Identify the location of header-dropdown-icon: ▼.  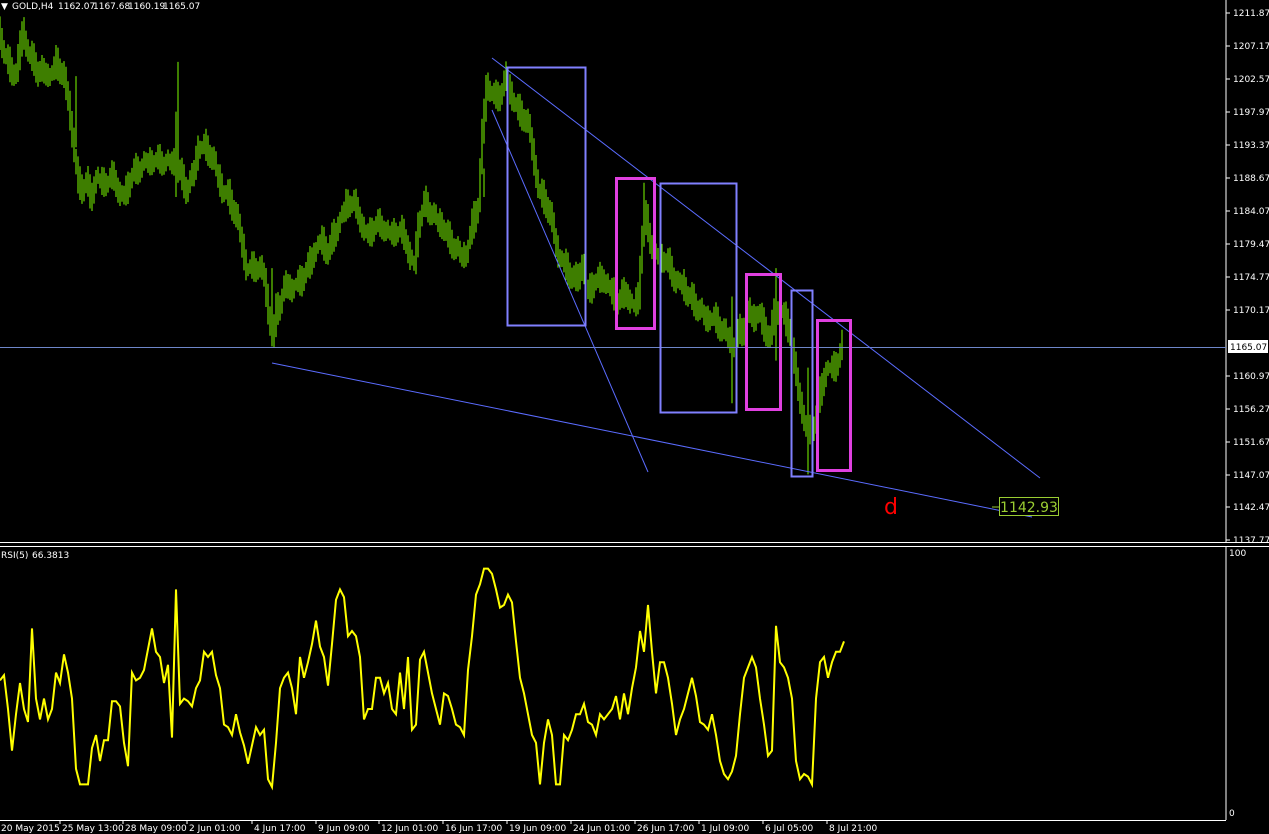
(4, 7).